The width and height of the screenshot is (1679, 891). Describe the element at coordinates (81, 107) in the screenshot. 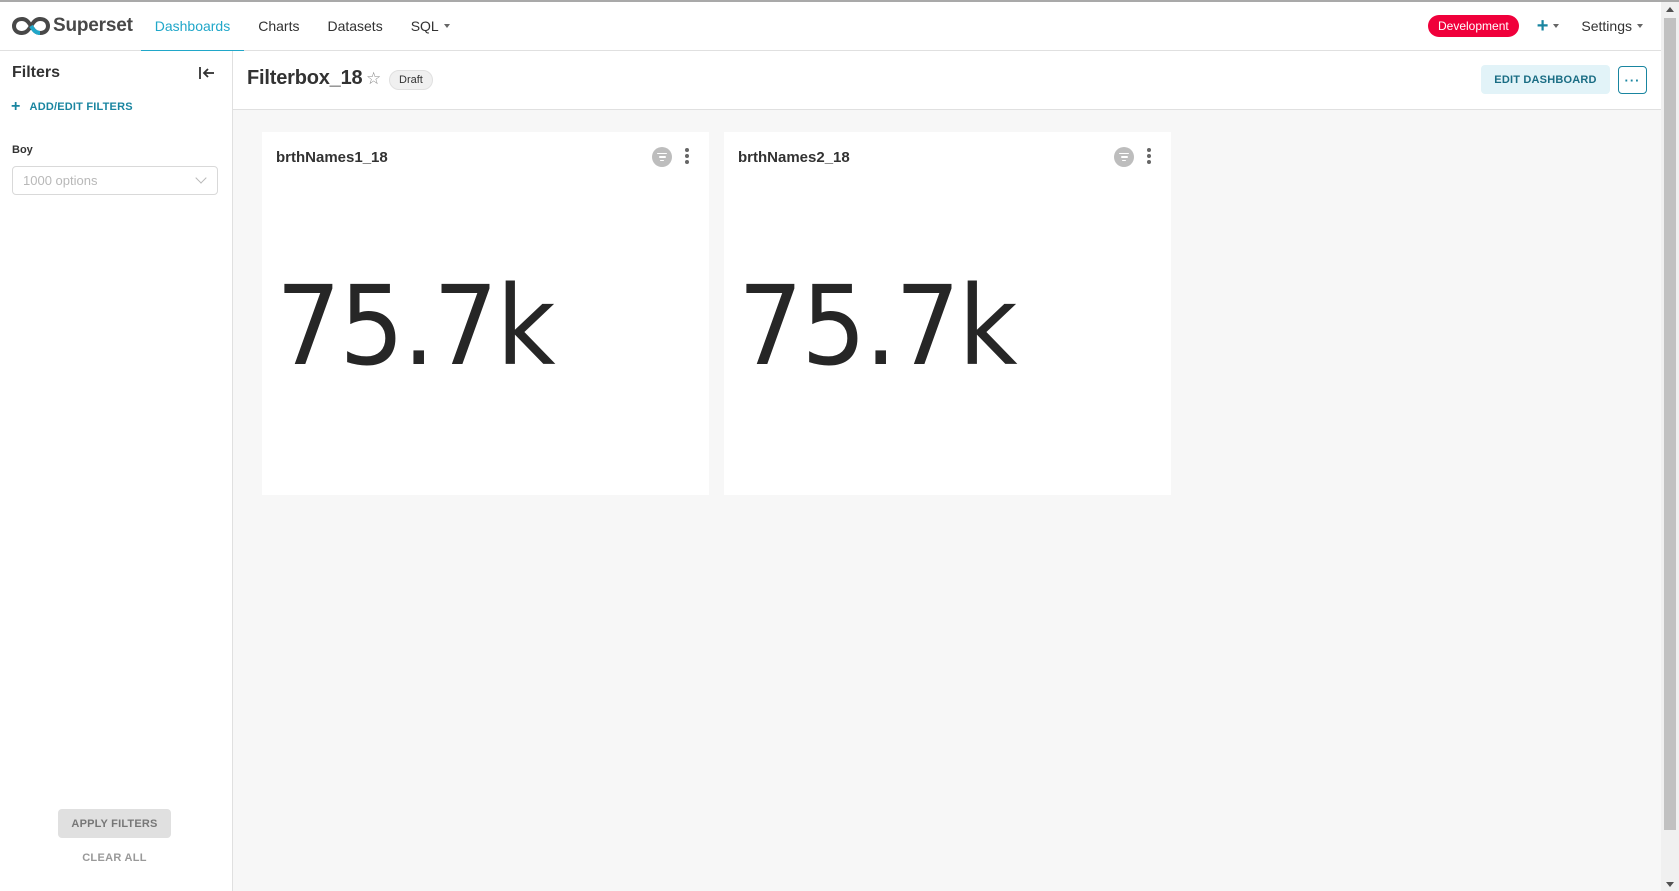

I see `add-edit-filters-label: ADD/EDIT FILTERS` at that location.